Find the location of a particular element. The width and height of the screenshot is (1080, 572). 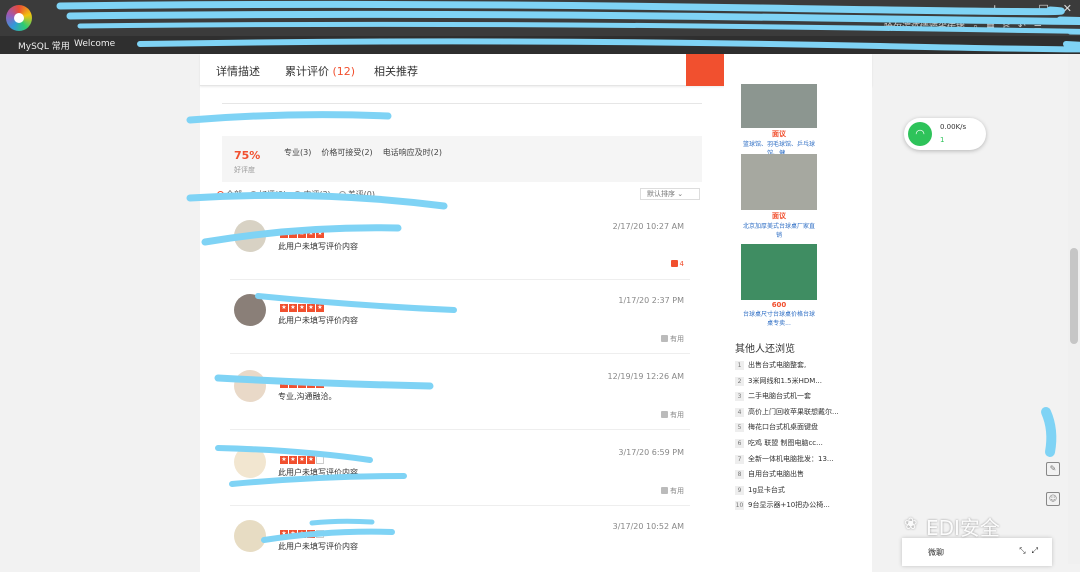

scissors-icon: ✂ is located at coordinates (1007, 27).